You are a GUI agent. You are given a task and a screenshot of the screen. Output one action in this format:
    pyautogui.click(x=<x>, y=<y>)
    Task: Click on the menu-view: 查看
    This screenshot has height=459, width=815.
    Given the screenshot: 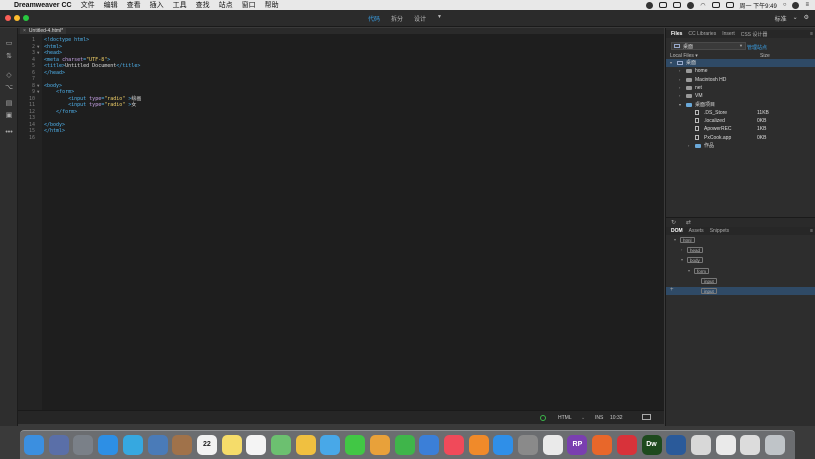 What is the action you would take?
    pyautogui.click(x=134, y=5)
    